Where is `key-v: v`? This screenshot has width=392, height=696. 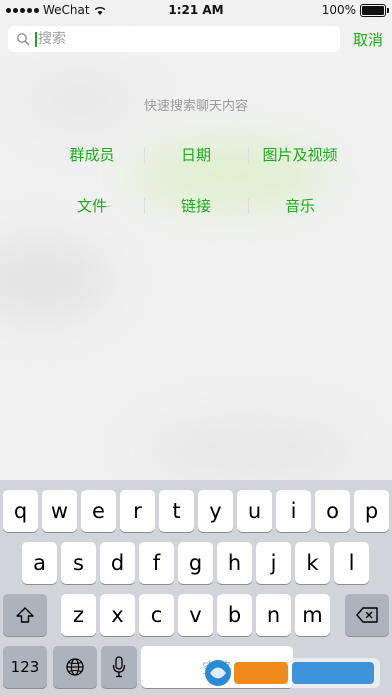
key-v: v is located at coordinates (195, 615).